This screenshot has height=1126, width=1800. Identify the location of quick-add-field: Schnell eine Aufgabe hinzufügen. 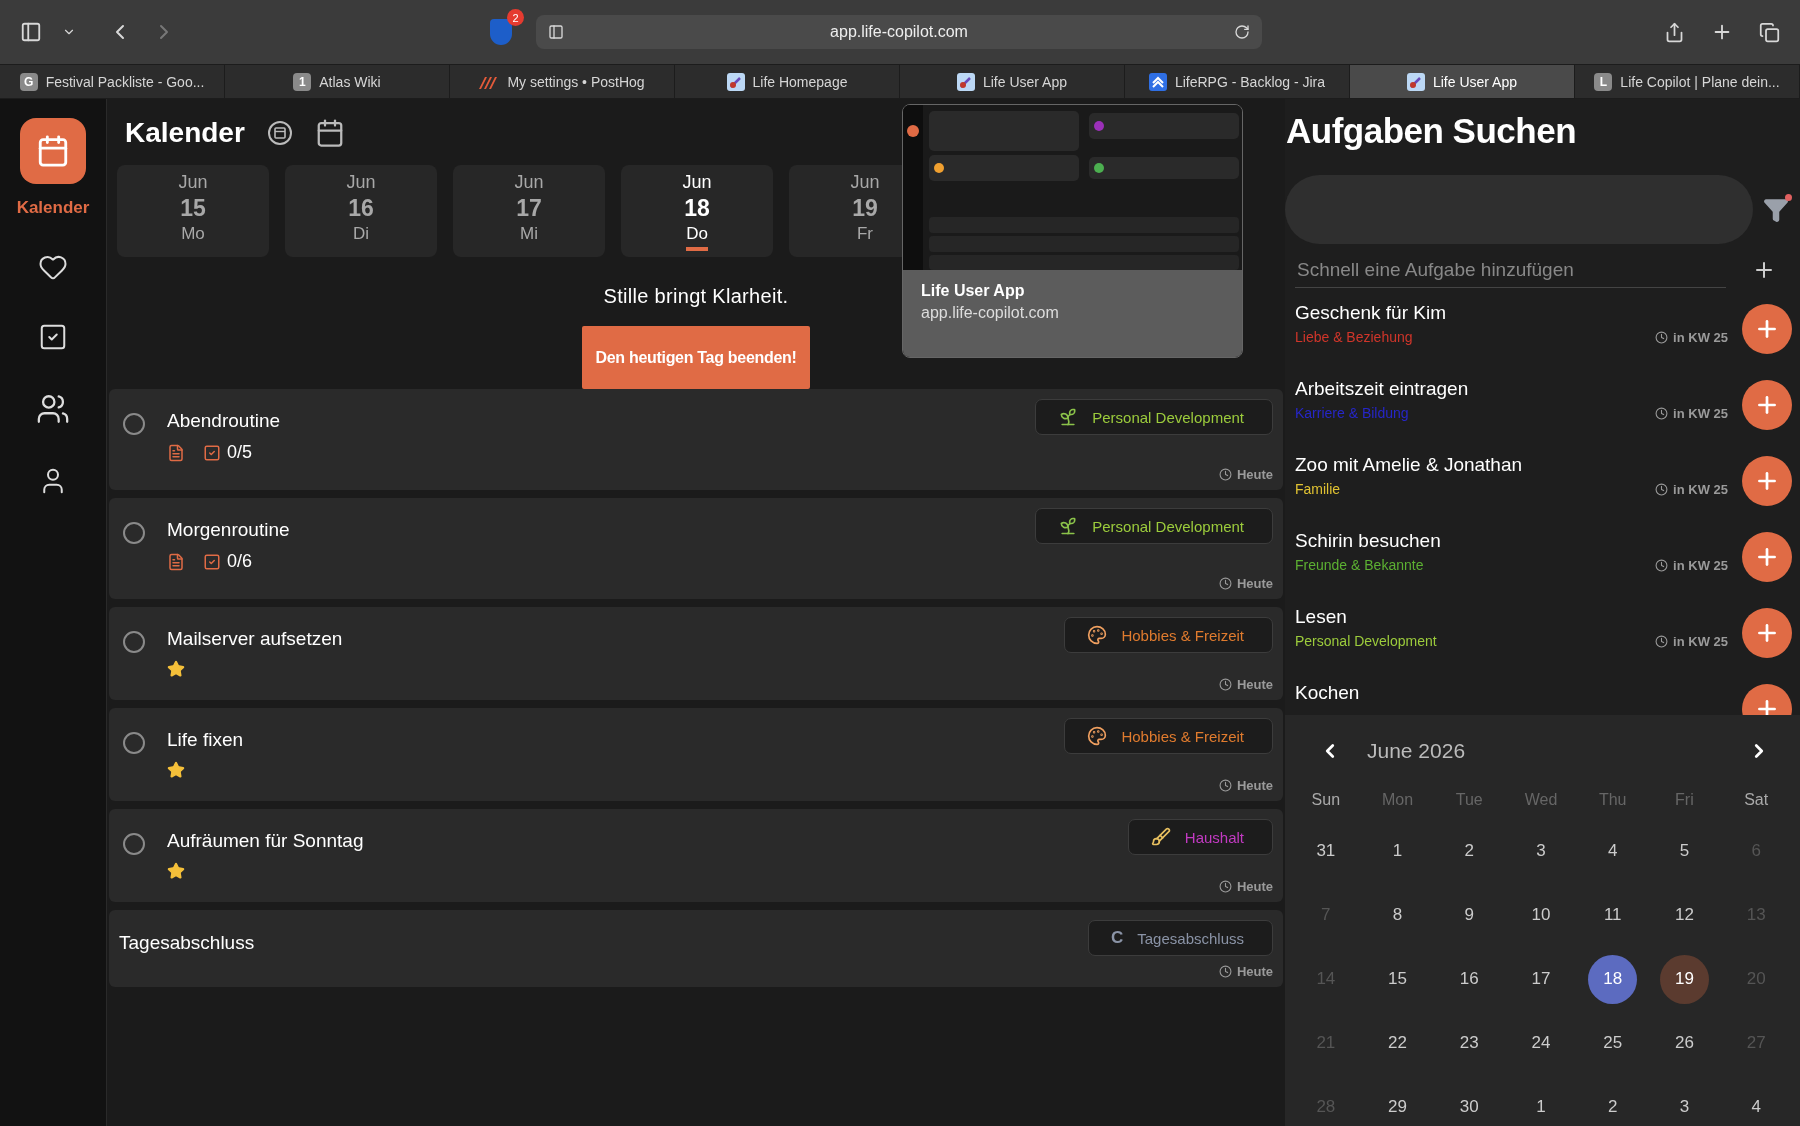
(1510, 270).